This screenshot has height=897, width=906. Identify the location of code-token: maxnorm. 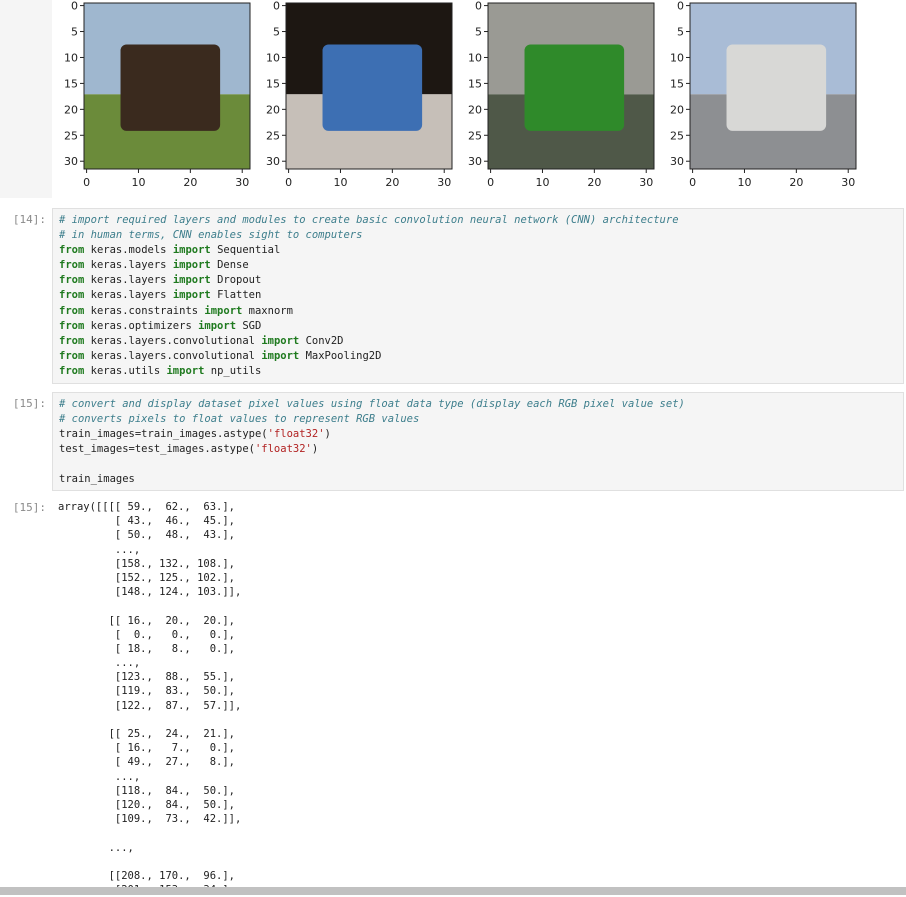
(267, 310).